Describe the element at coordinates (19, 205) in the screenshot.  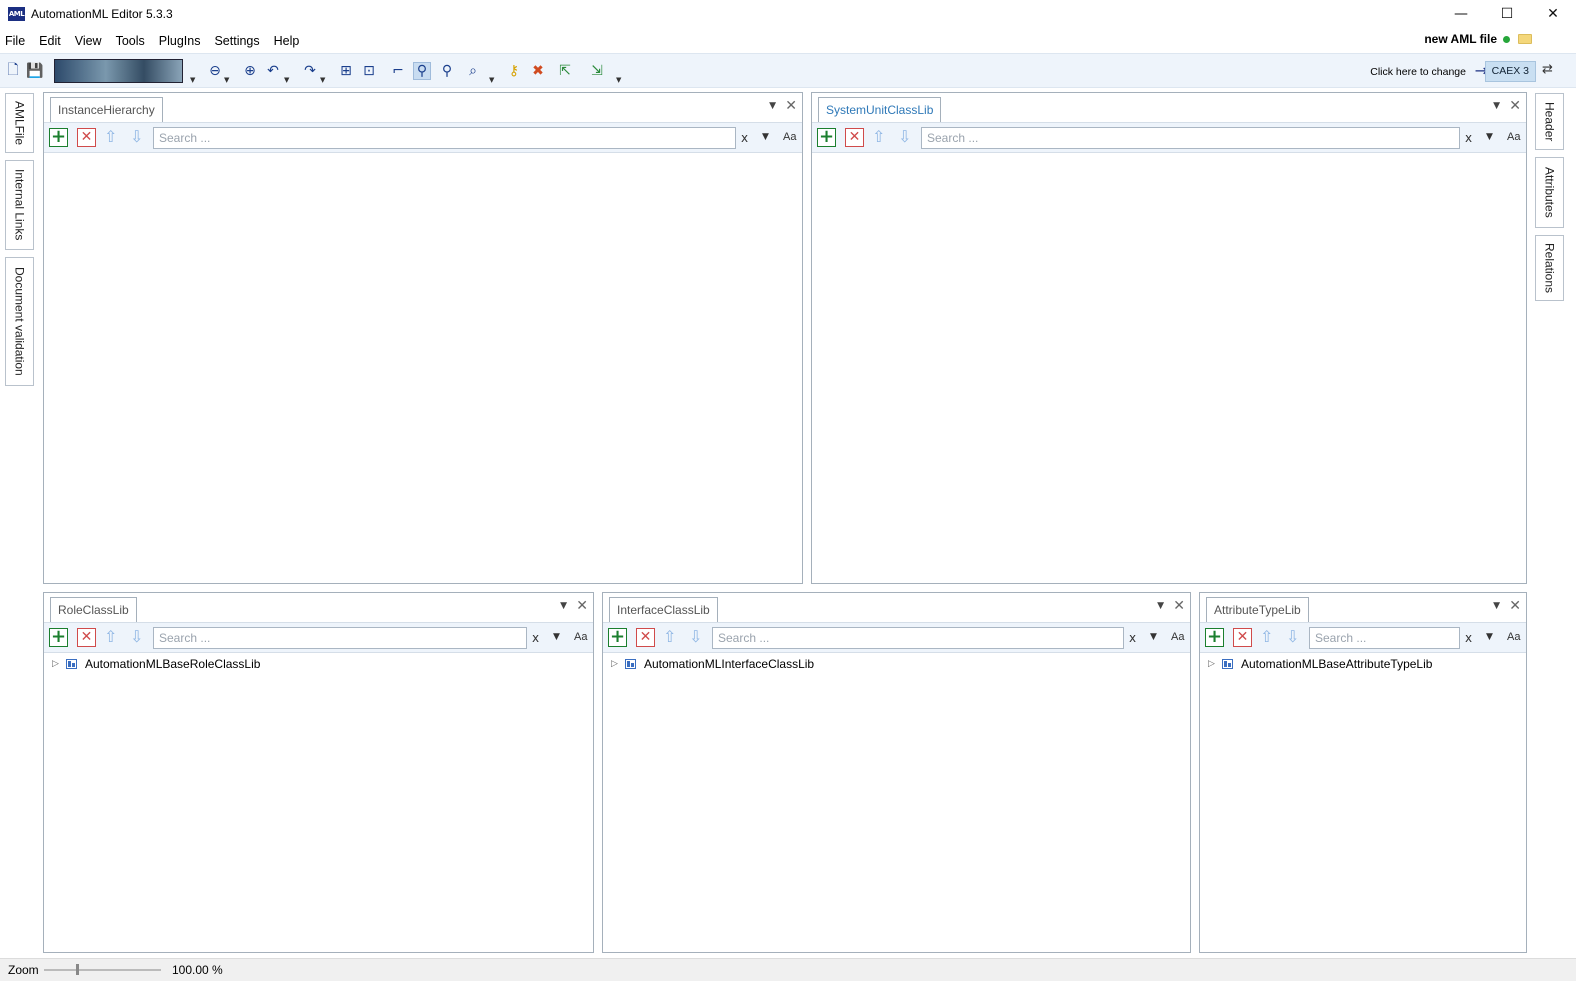
I see `side-tab-internal-links: Internal Links` at that location.